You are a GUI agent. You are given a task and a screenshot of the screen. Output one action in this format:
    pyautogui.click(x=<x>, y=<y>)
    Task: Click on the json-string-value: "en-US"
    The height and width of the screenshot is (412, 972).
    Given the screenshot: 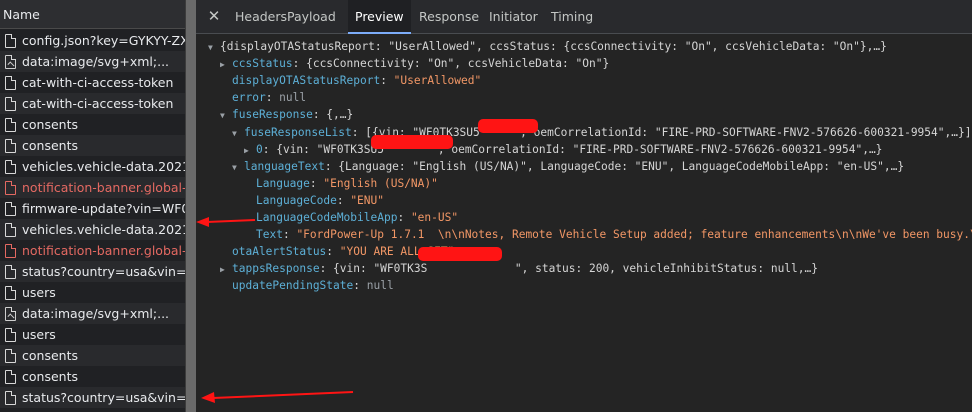 What is the action you would take?
    pyautogui.click(x=434, y=217)
    